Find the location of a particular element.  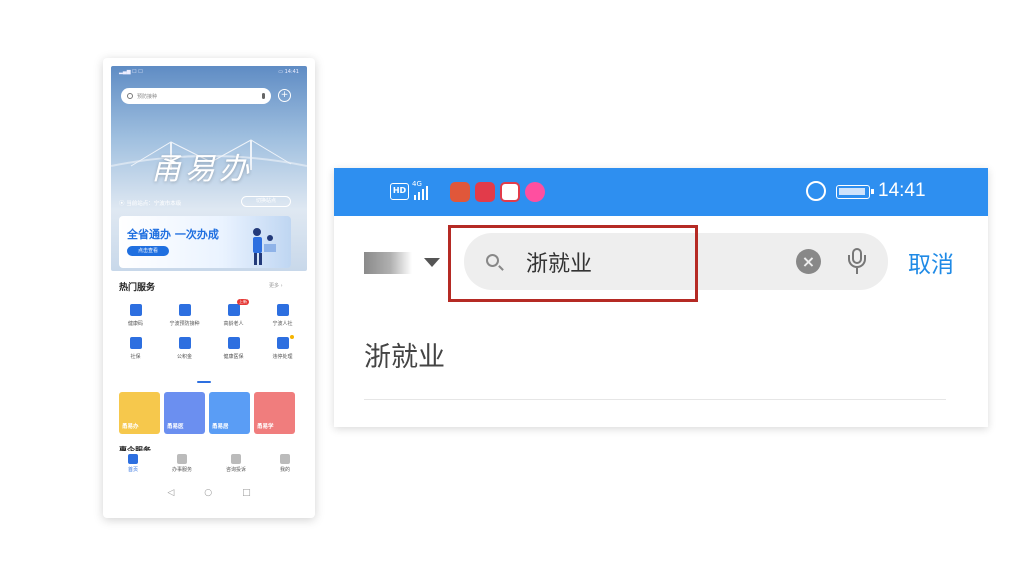

nav-label: 我的 is located at coordinates (284, 470).